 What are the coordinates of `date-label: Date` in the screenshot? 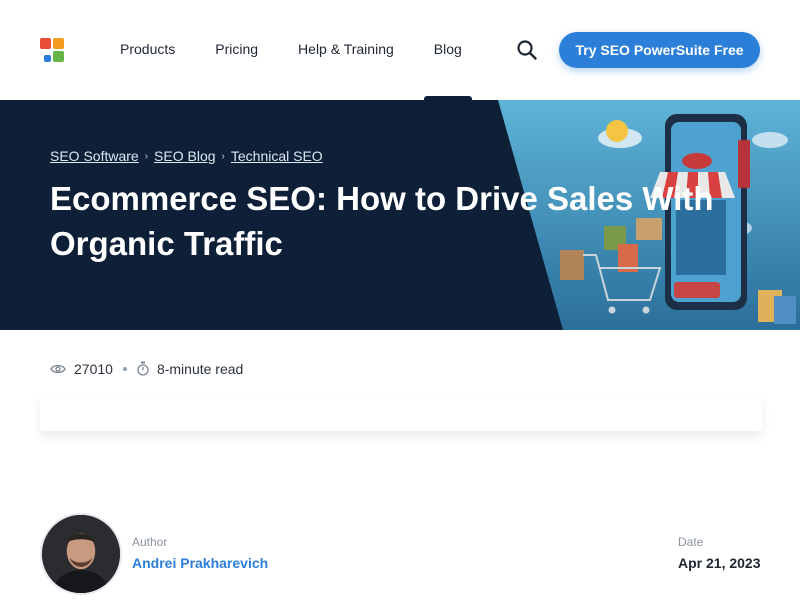 It's located at (691, 542).